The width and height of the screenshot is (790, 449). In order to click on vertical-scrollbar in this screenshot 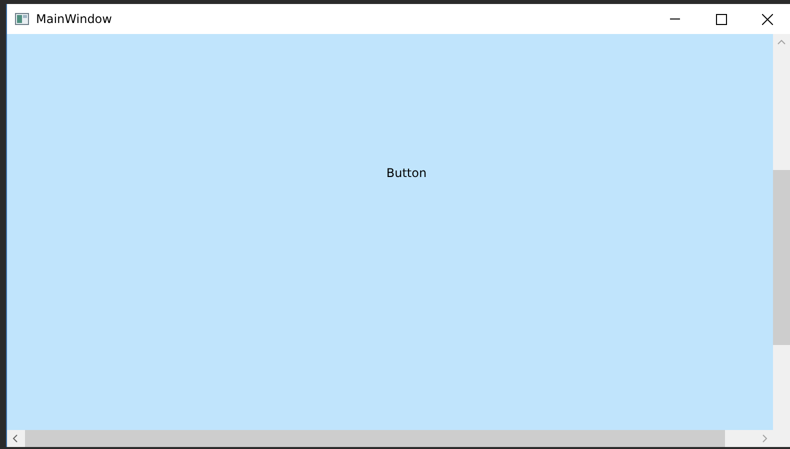, I will do `click(781, 232)`.